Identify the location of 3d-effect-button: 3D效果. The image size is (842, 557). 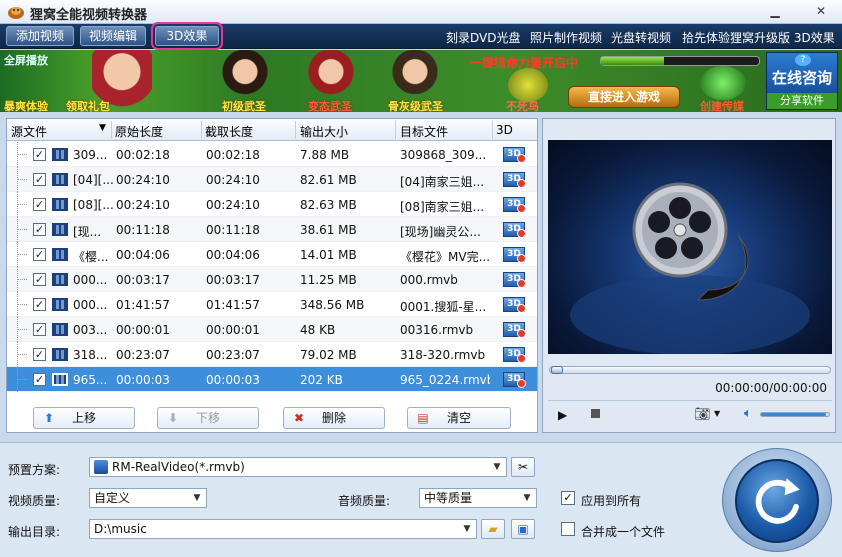
(187, 36).